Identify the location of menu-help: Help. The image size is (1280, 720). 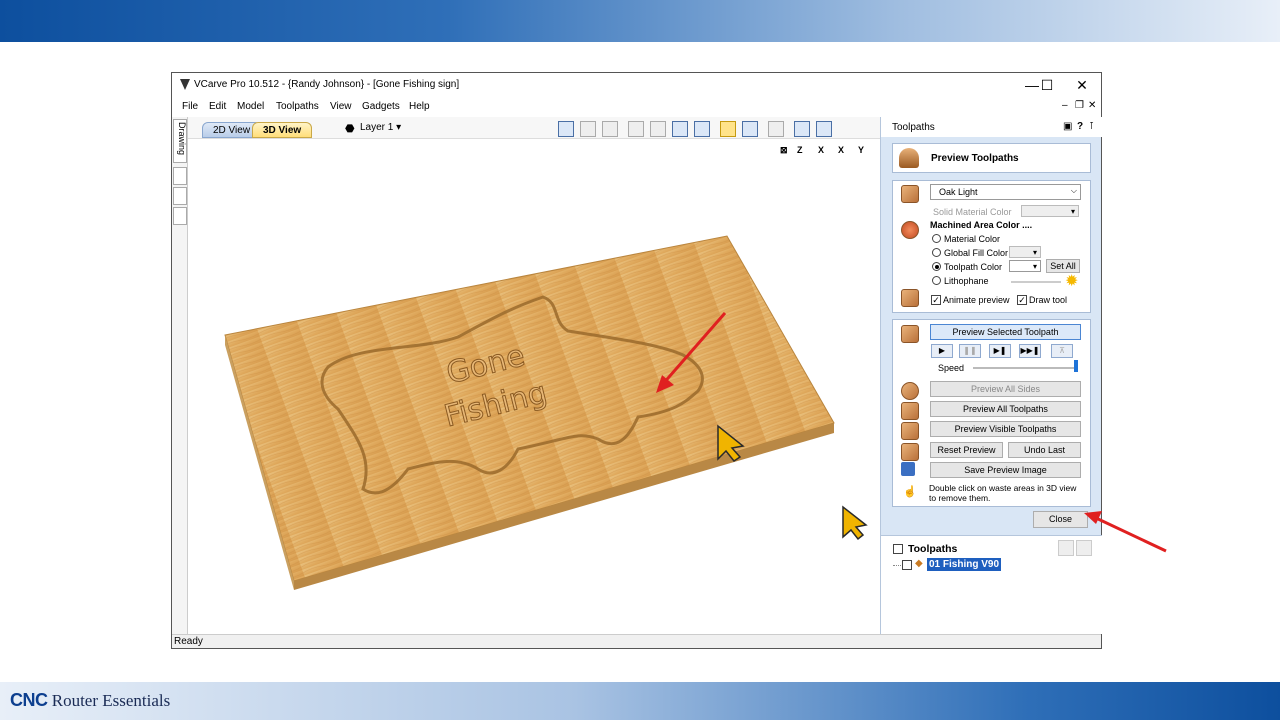
(419, 106).